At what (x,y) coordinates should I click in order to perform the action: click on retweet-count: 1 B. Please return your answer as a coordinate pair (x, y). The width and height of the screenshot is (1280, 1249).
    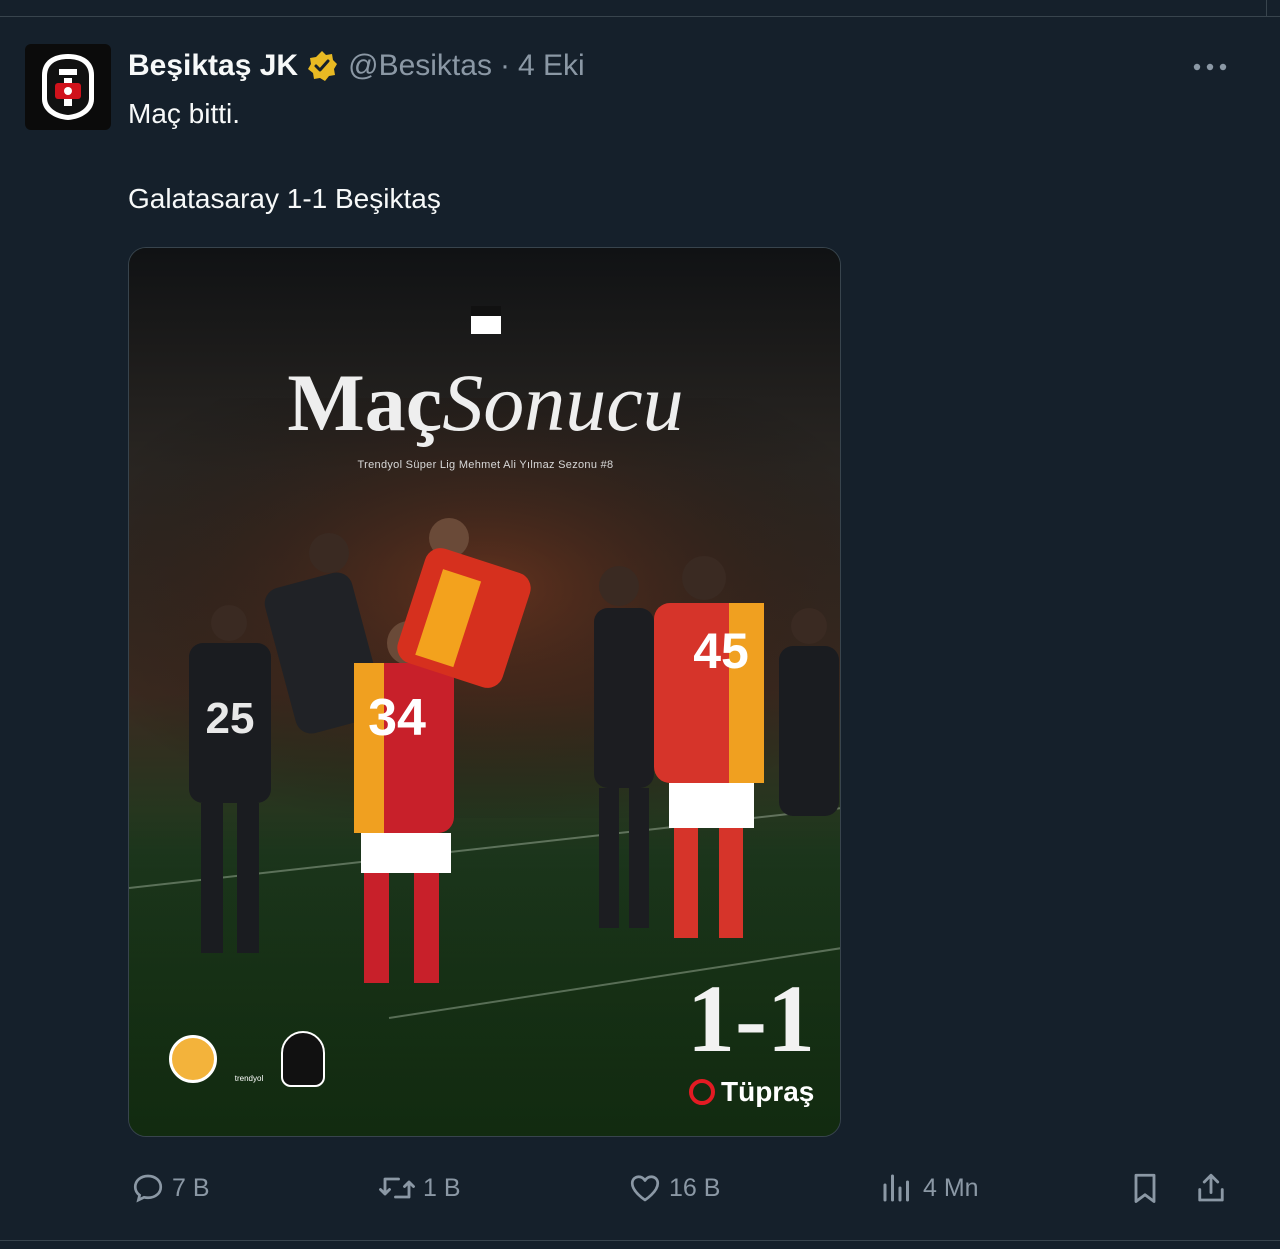
    Looking at the image, I should click on (442, 1187).